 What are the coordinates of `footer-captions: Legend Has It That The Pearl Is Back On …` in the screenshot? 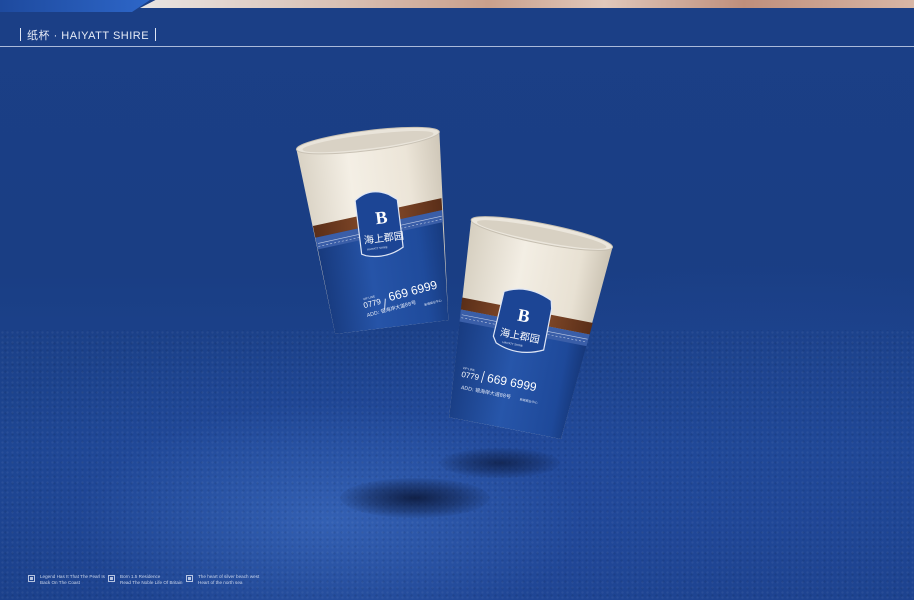 It's located at (457, 584).